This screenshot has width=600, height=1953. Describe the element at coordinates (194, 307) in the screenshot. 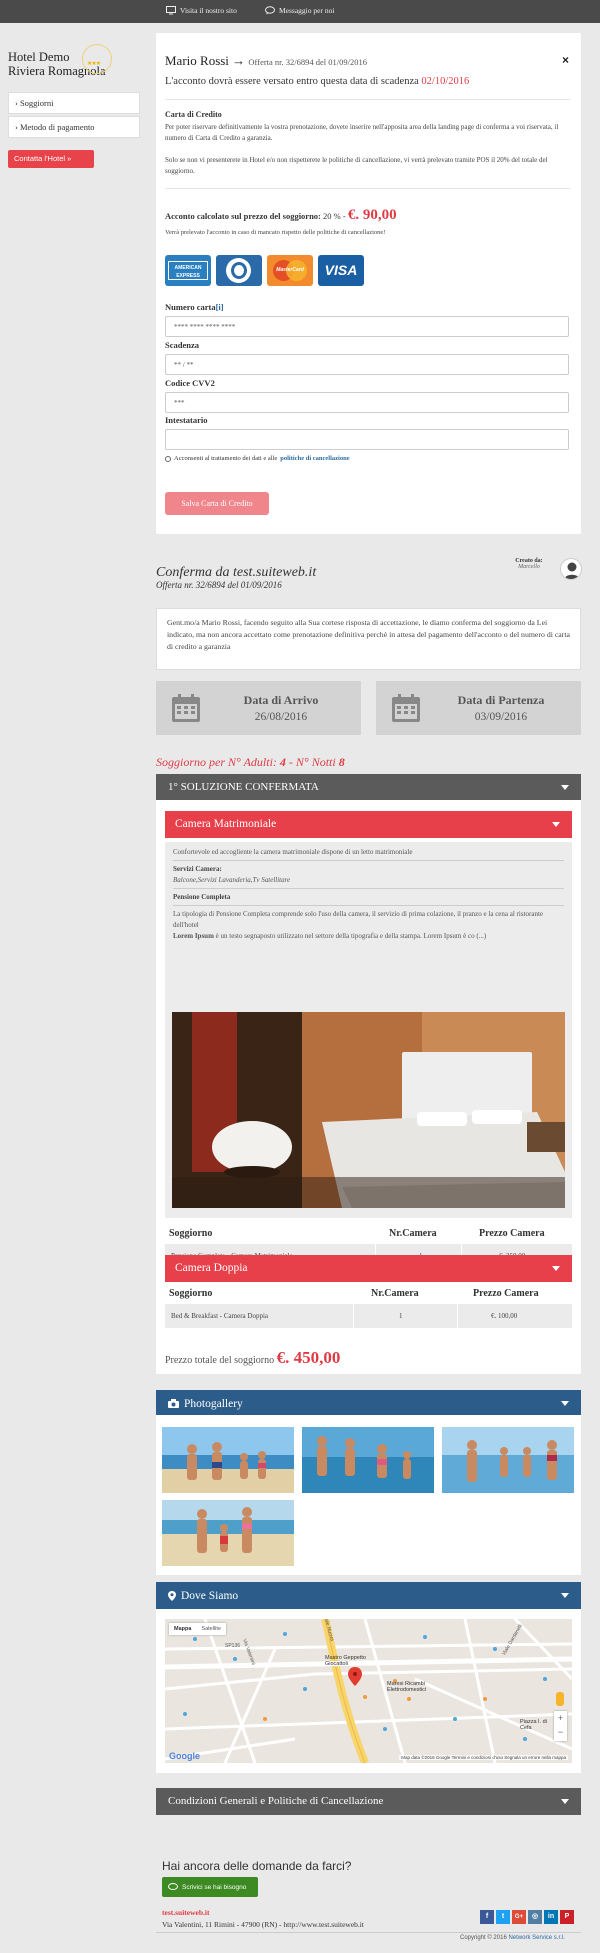

I see `card-number-label: Numero carta[i]` at that location.